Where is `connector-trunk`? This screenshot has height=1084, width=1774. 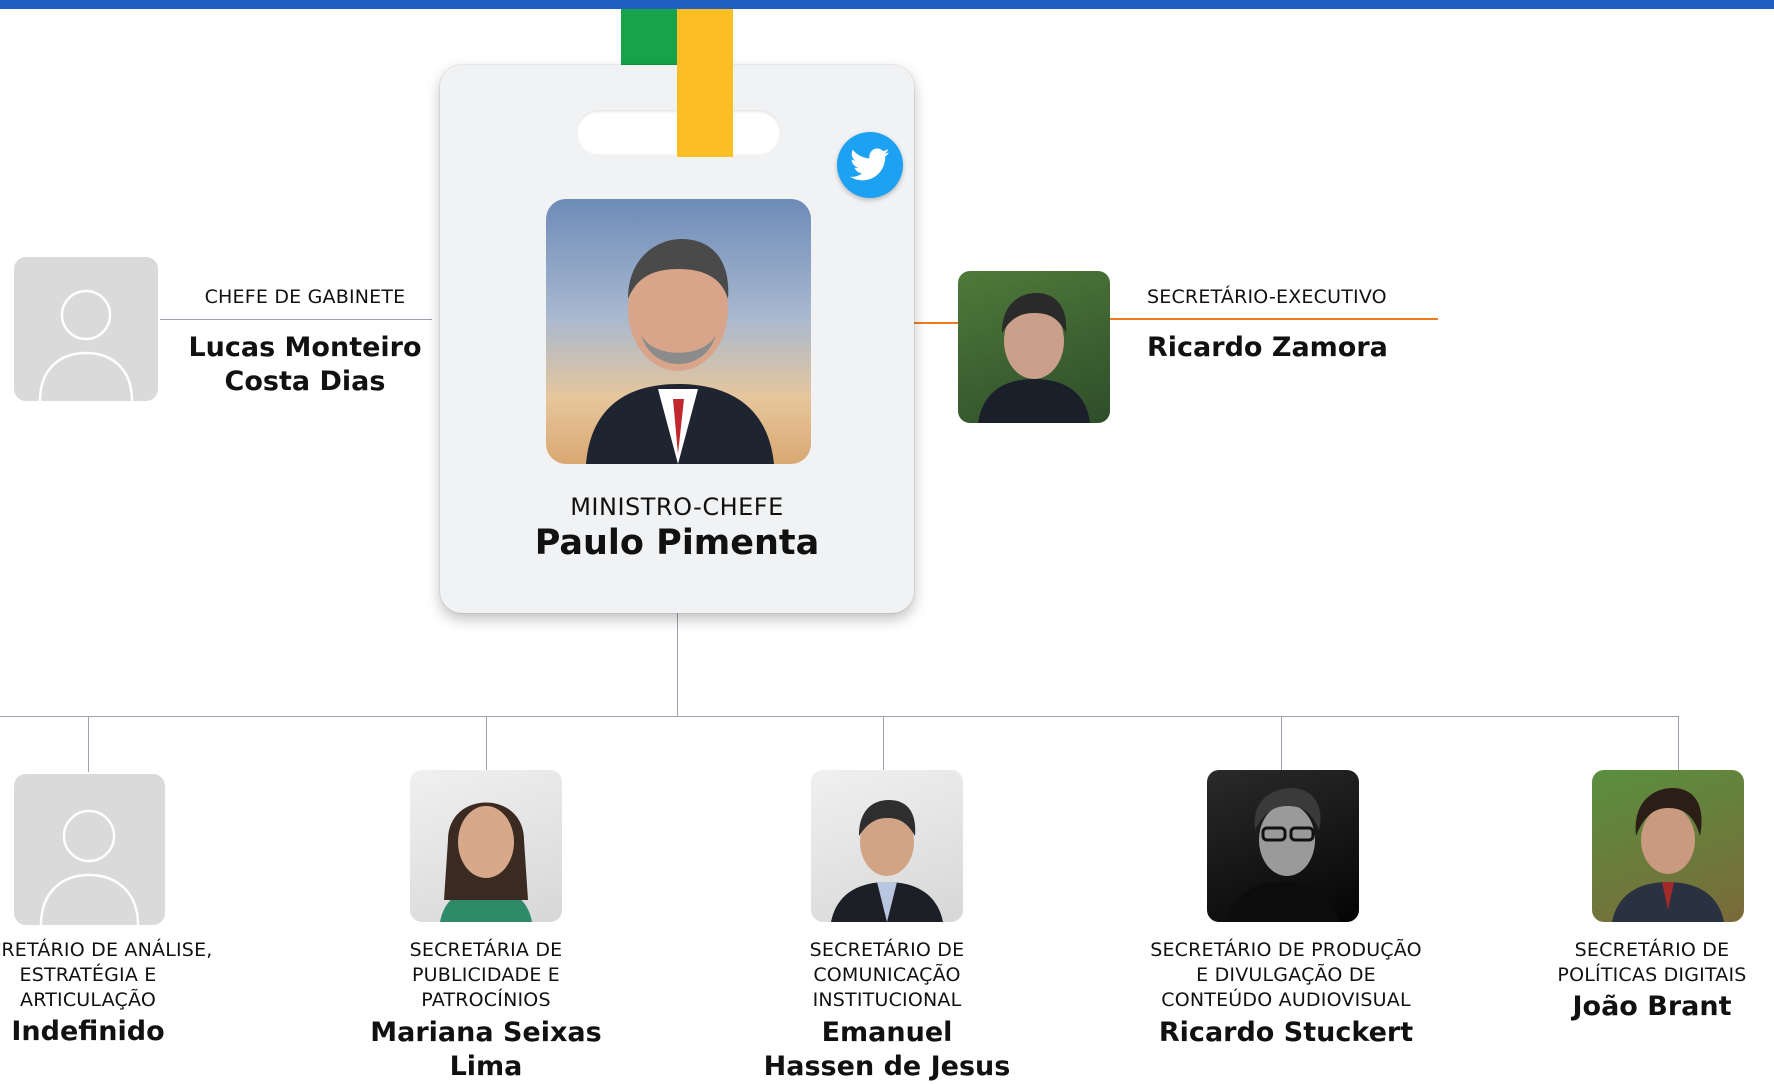
connector-trunk is located at coordinates (677, 665).